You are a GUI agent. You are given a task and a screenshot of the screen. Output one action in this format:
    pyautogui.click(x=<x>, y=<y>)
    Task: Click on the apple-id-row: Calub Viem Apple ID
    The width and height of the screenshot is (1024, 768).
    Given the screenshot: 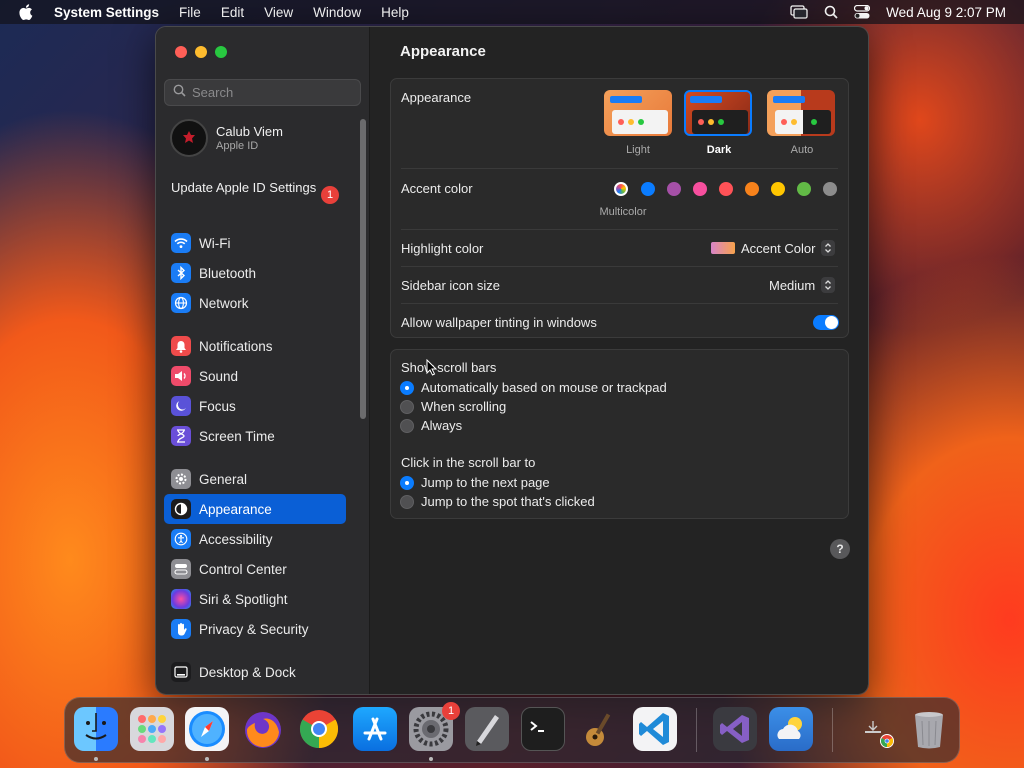 What is the action you would take?
    pyautogui.click(x=226, y=138)
    